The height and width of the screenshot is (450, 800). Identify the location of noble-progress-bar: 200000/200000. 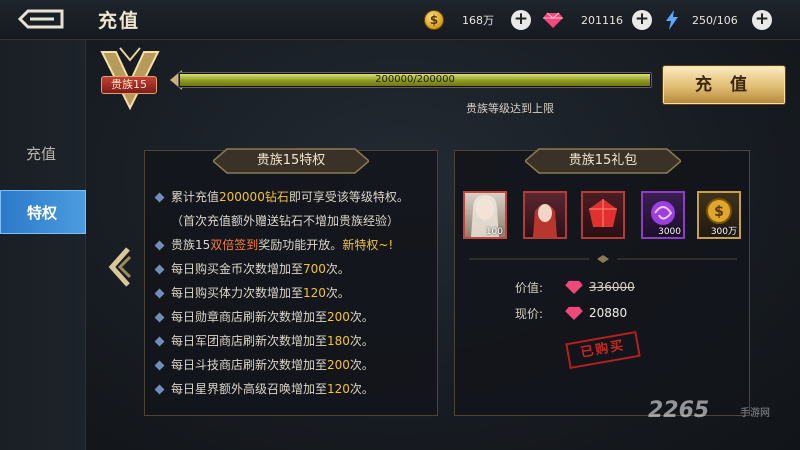
(415, 80).